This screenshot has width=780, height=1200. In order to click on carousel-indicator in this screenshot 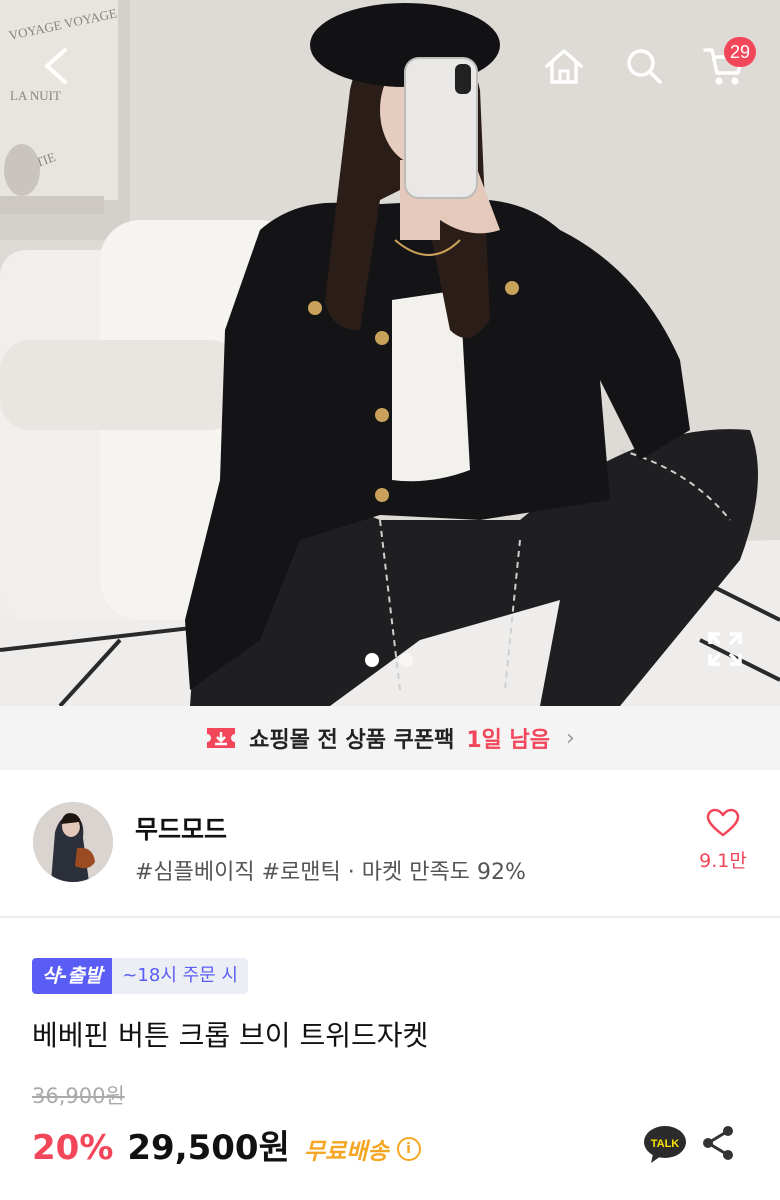, I will do `click(389, 660)`.